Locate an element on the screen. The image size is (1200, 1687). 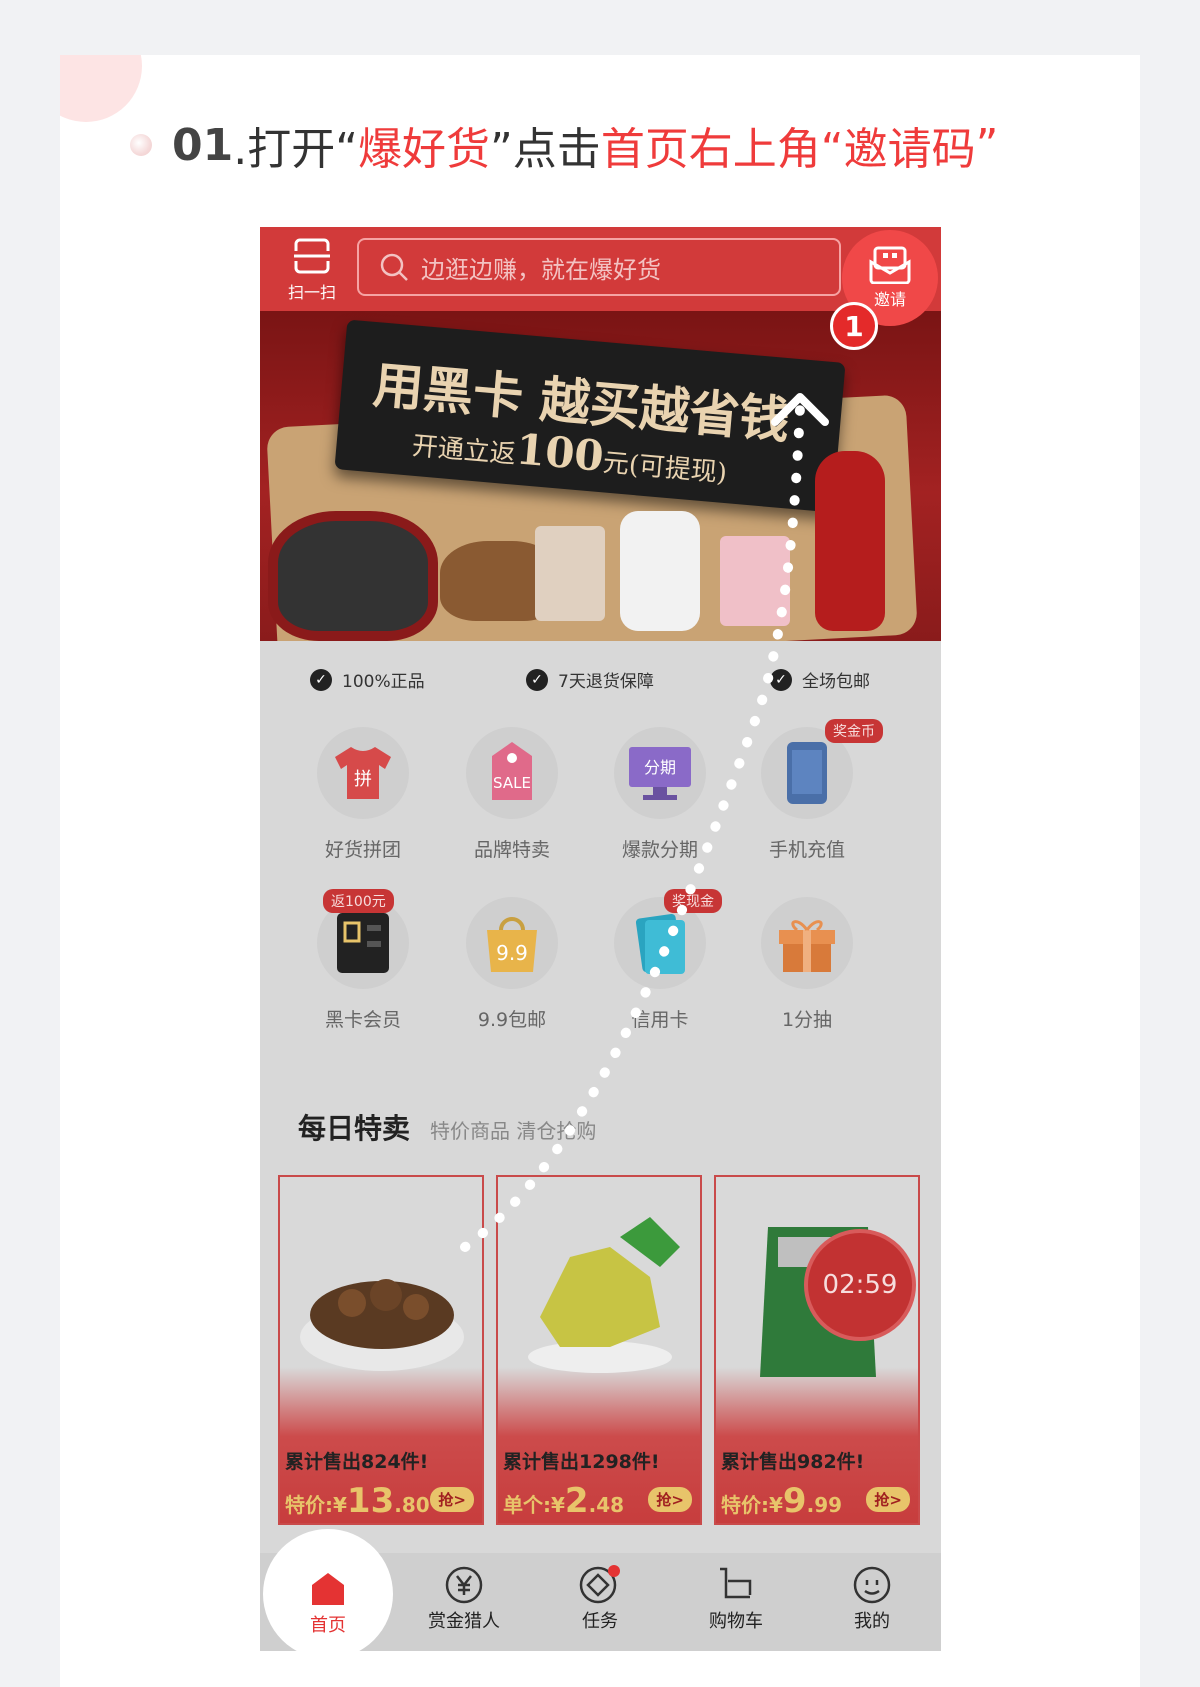
app-top-bar: 扫一扫 边逛边赚，就在爆好货 is located at coordinates (600, 269).